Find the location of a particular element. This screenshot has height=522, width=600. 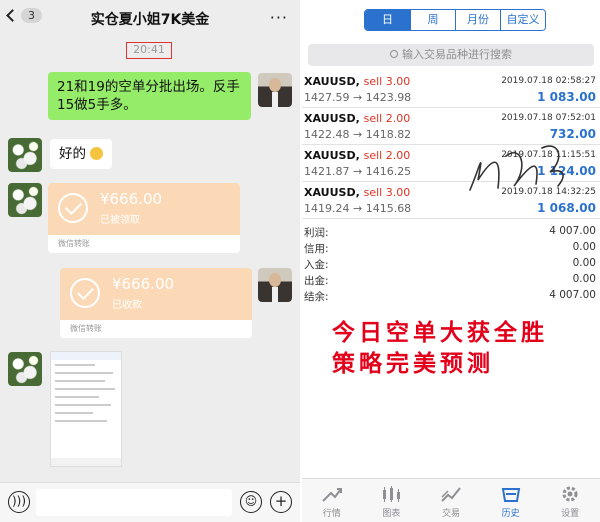

nav-quotes: 行情 is located at coordinates (332, 500).